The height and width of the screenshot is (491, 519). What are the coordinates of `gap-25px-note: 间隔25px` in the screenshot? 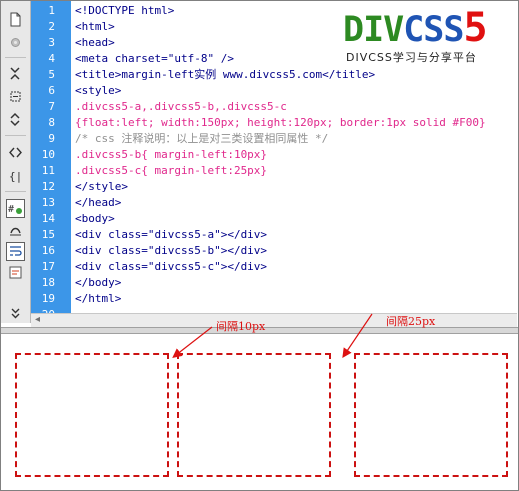 It's located at (411, 321).